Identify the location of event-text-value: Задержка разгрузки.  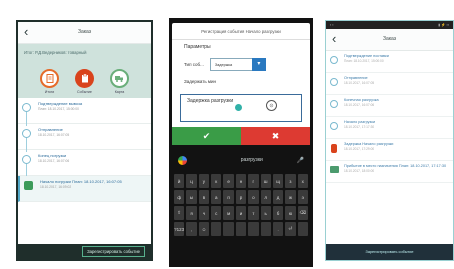
(210, 101).